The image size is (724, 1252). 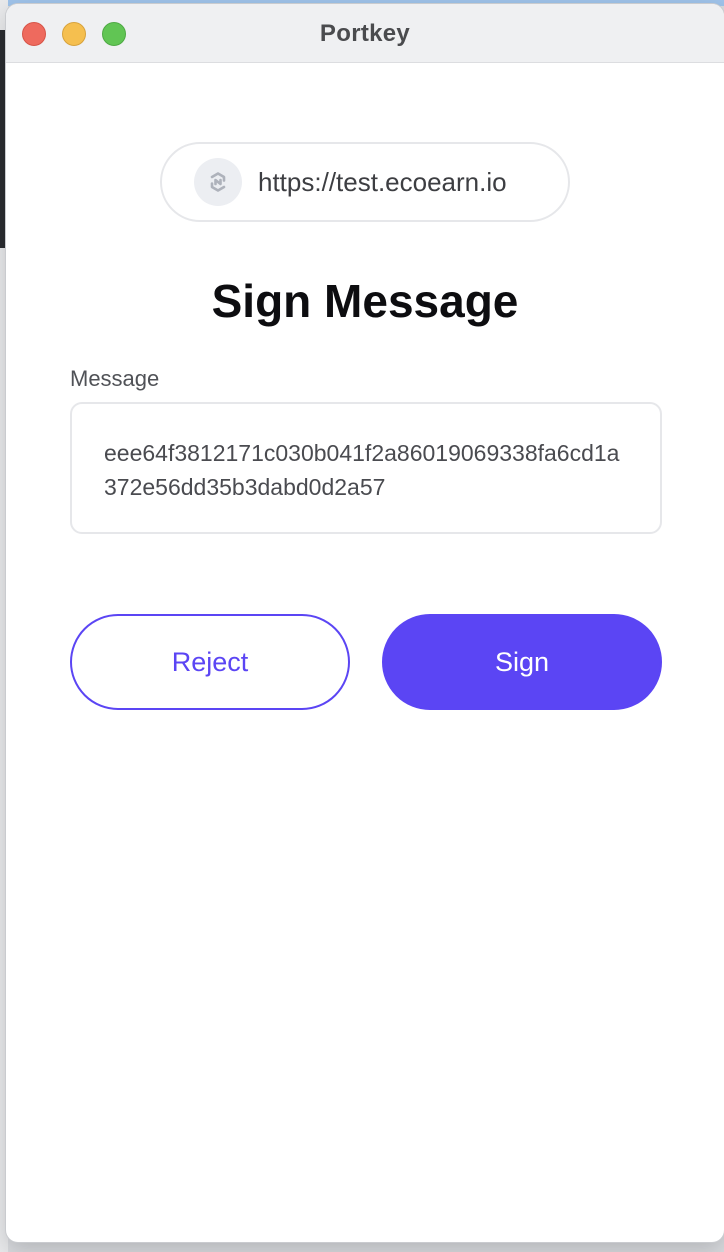 I want to click on message-label: Message, so click(x=115, y=378).